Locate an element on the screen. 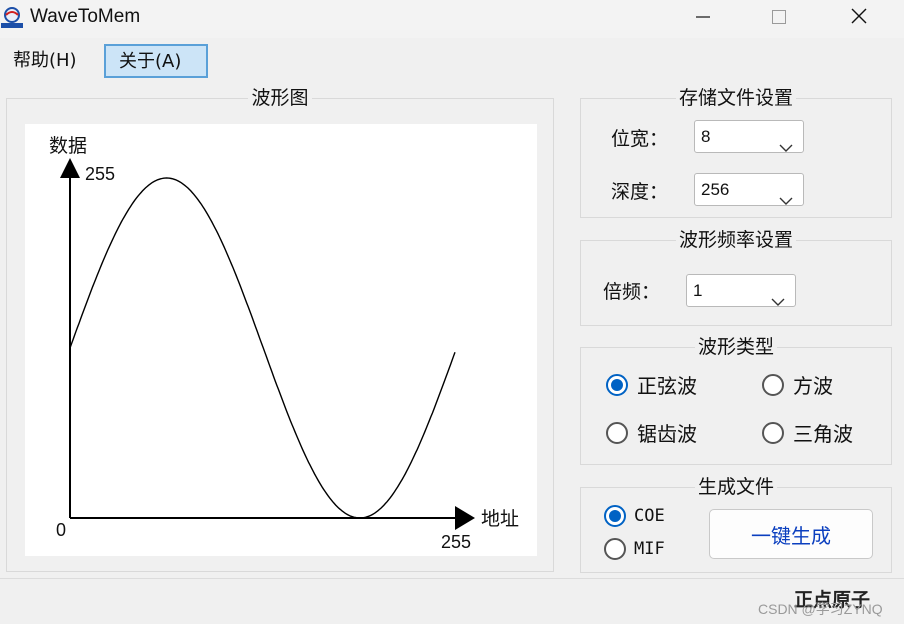  radio-sawtooth: 锯齿波 is located at coordinates (651, 432).